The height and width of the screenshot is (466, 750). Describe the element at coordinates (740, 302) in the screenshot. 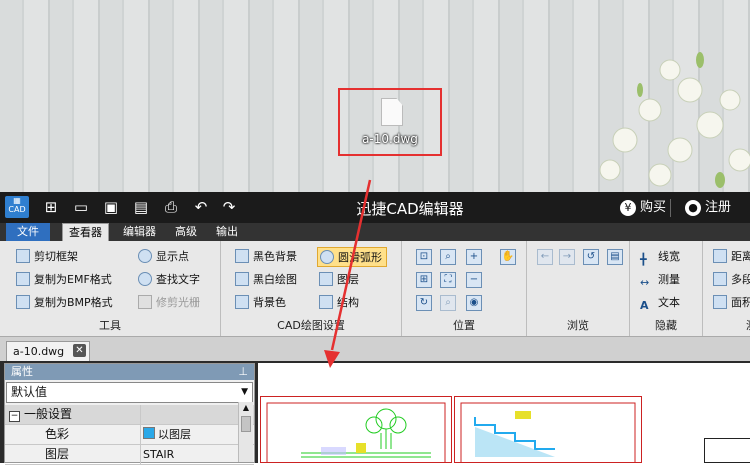

I see `area-label: 面积` at that location.